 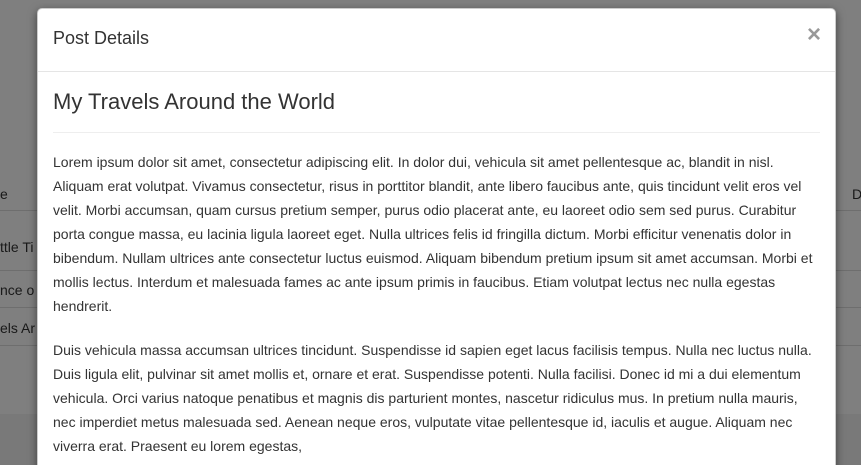 I want to click on modal-title: Post Details, so click(x=101, y=38).